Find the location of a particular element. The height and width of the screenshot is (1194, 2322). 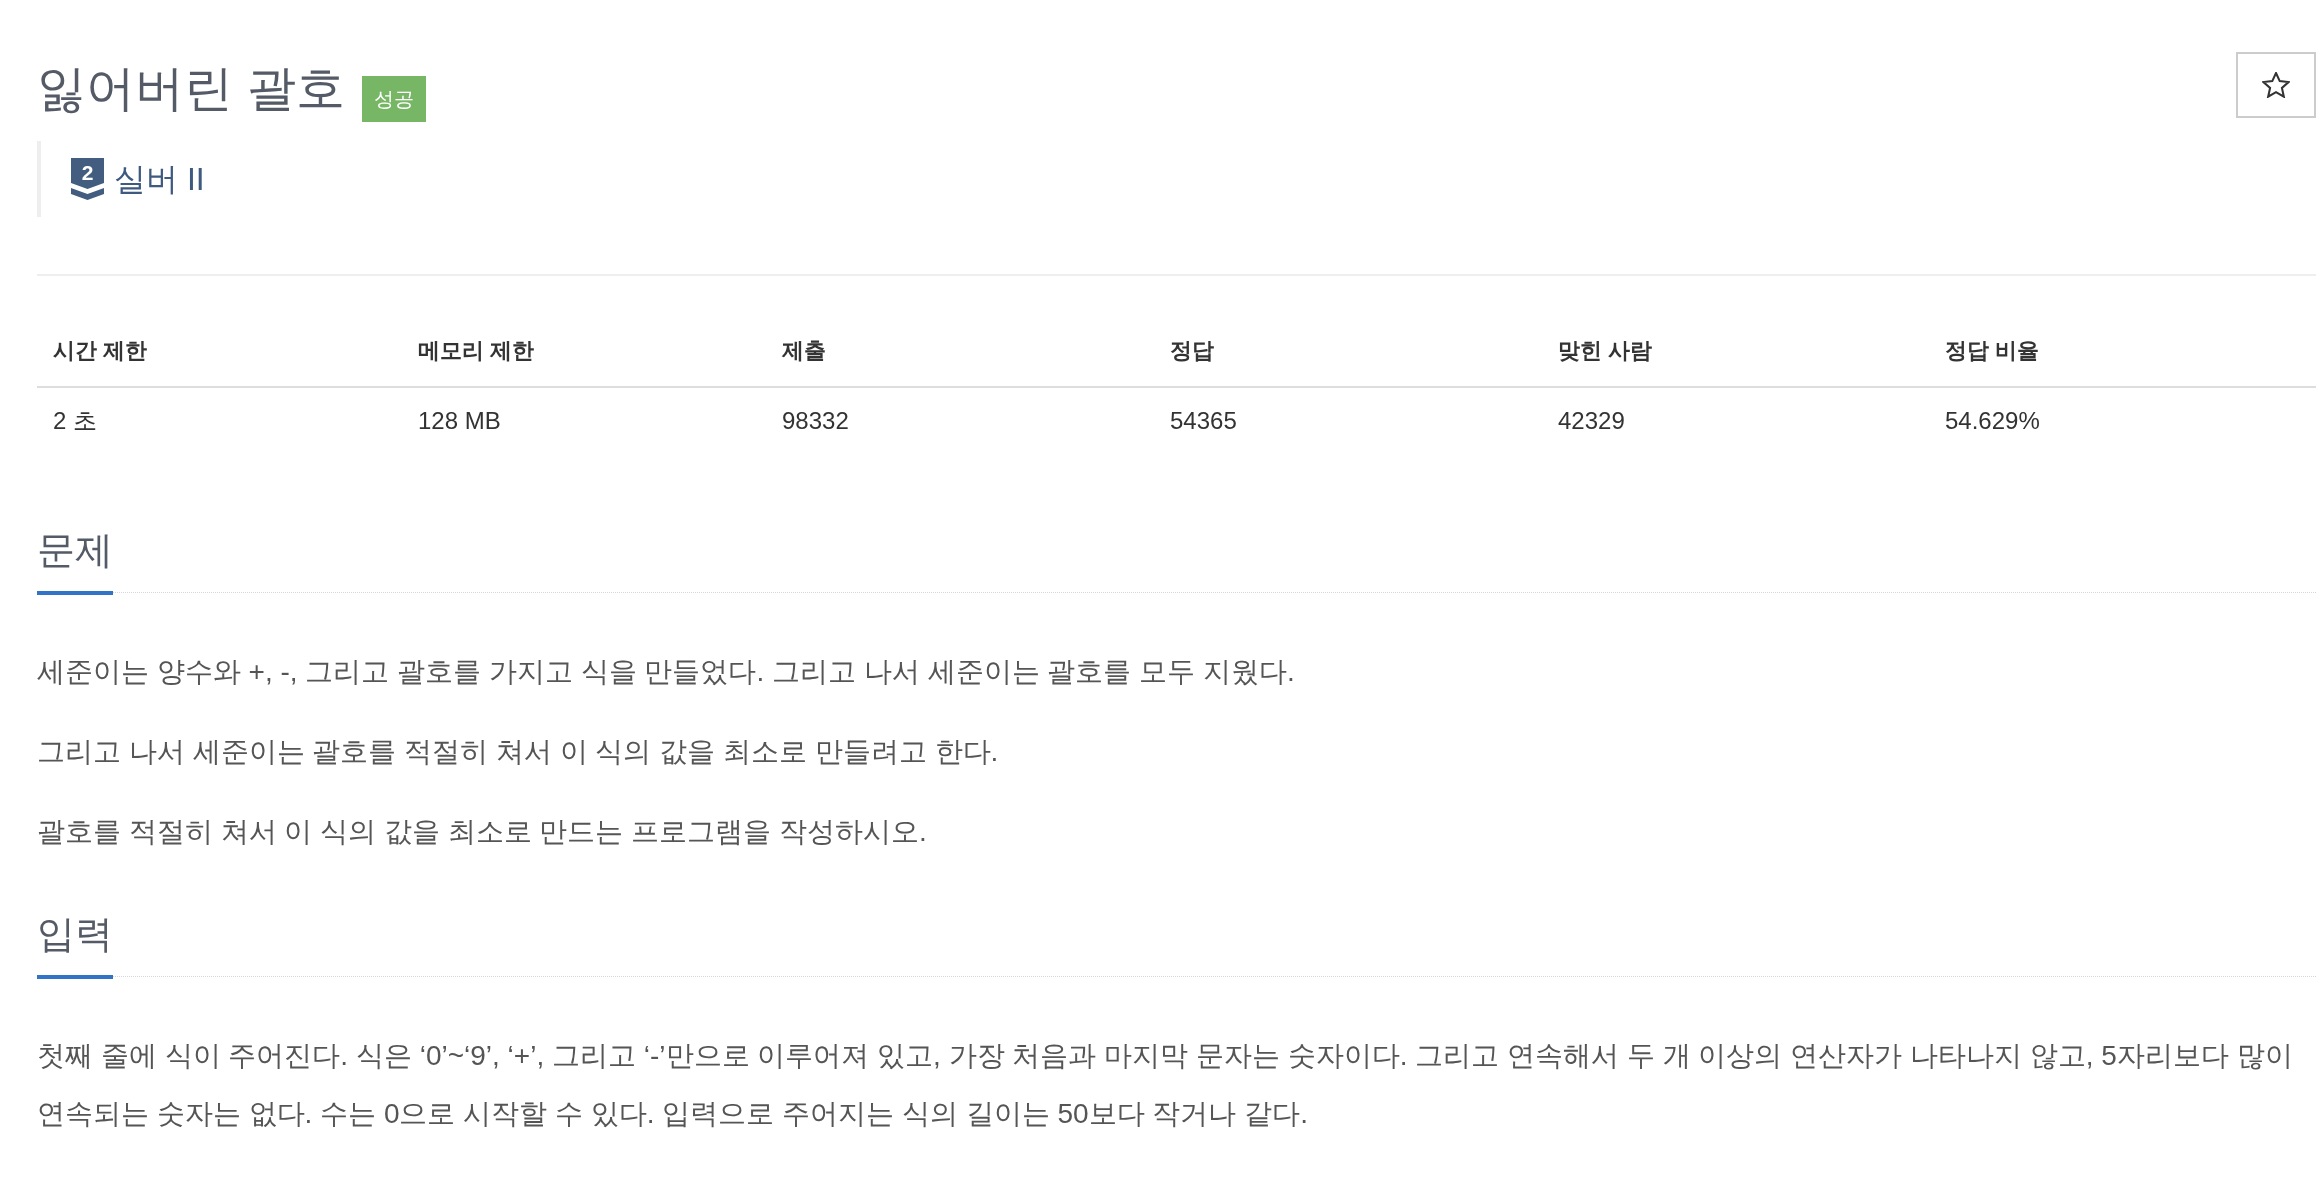

paragraph-text: 그리고 나서 세준이는 괄호를 적절히 쳐서 이 식의 값을 최소로 만들려고 한다. is located at coordinates (518, 752).